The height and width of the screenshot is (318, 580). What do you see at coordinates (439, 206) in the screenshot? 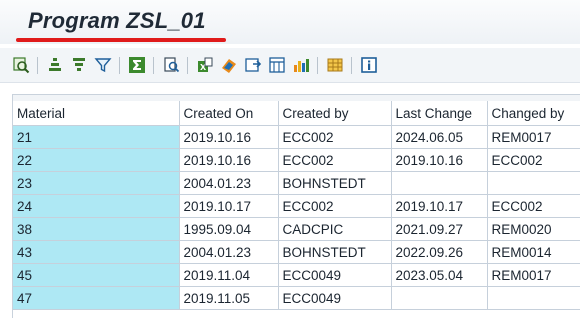
I see `last-change-cell: 2019.10.17` at bounding box center [439, 206].